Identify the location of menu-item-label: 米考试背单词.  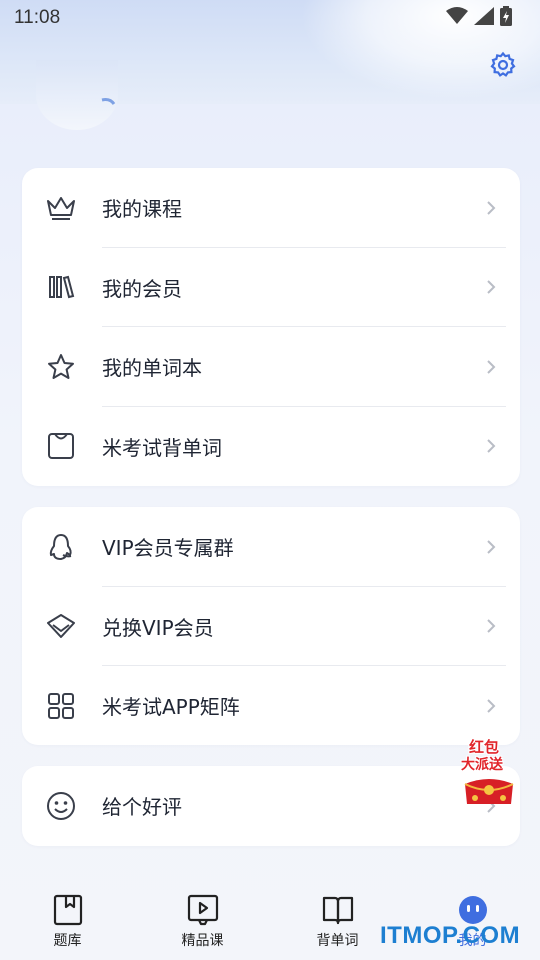
(162, 447).